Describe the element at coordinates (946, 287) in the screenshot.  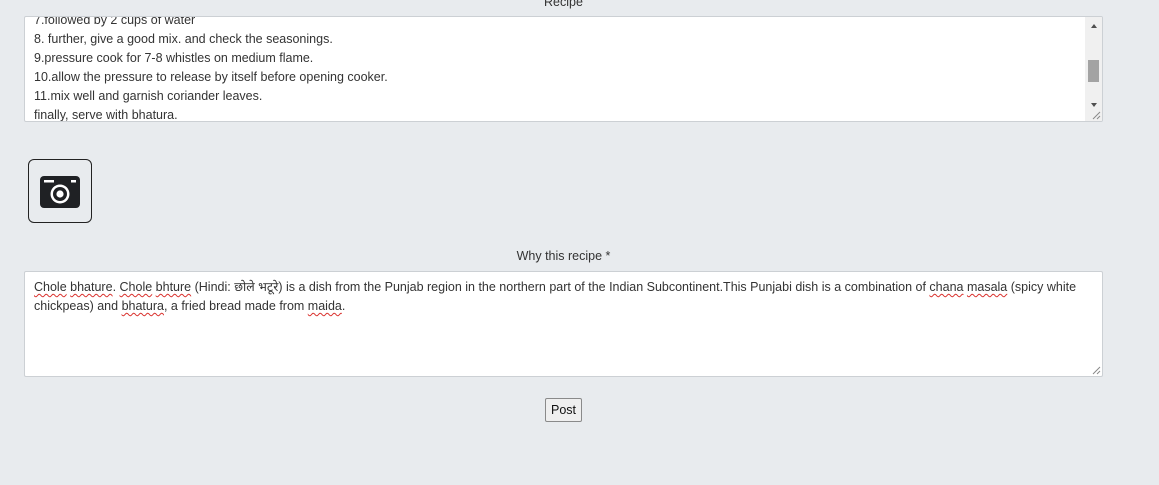
I see `misspelled-word: chana` at that location.